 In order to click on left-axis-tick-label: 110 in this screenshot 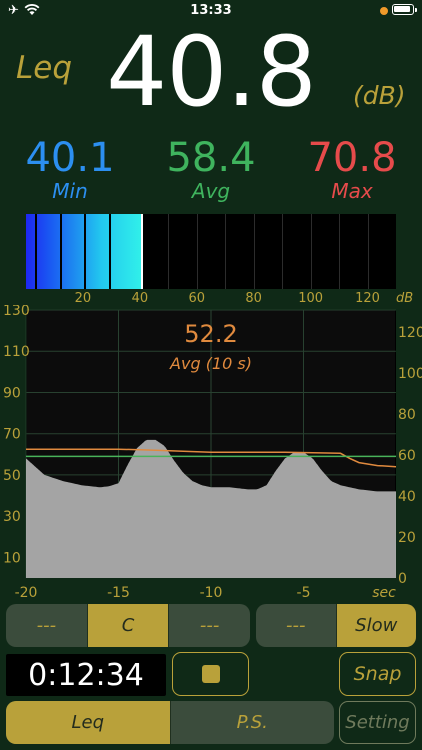, I will do `click(16, 352)`.